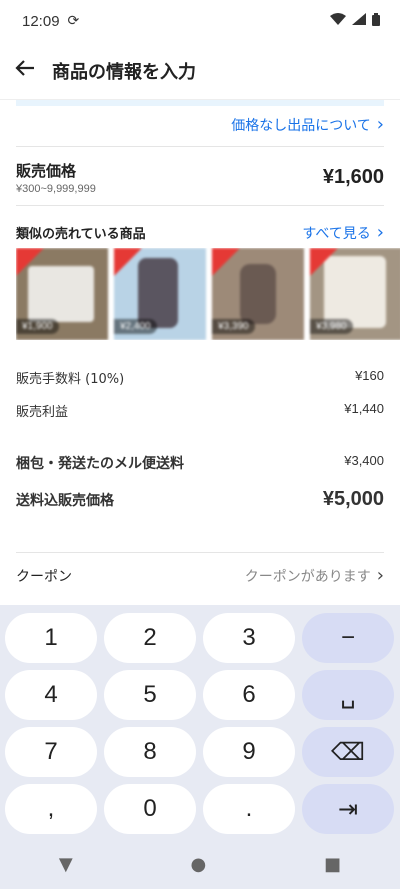 The image size is (400, 889). What do you see at coordinates (353, 499) in the screenshot?
I see `total-value: ¥5,000` at bounding box center [353, 499].